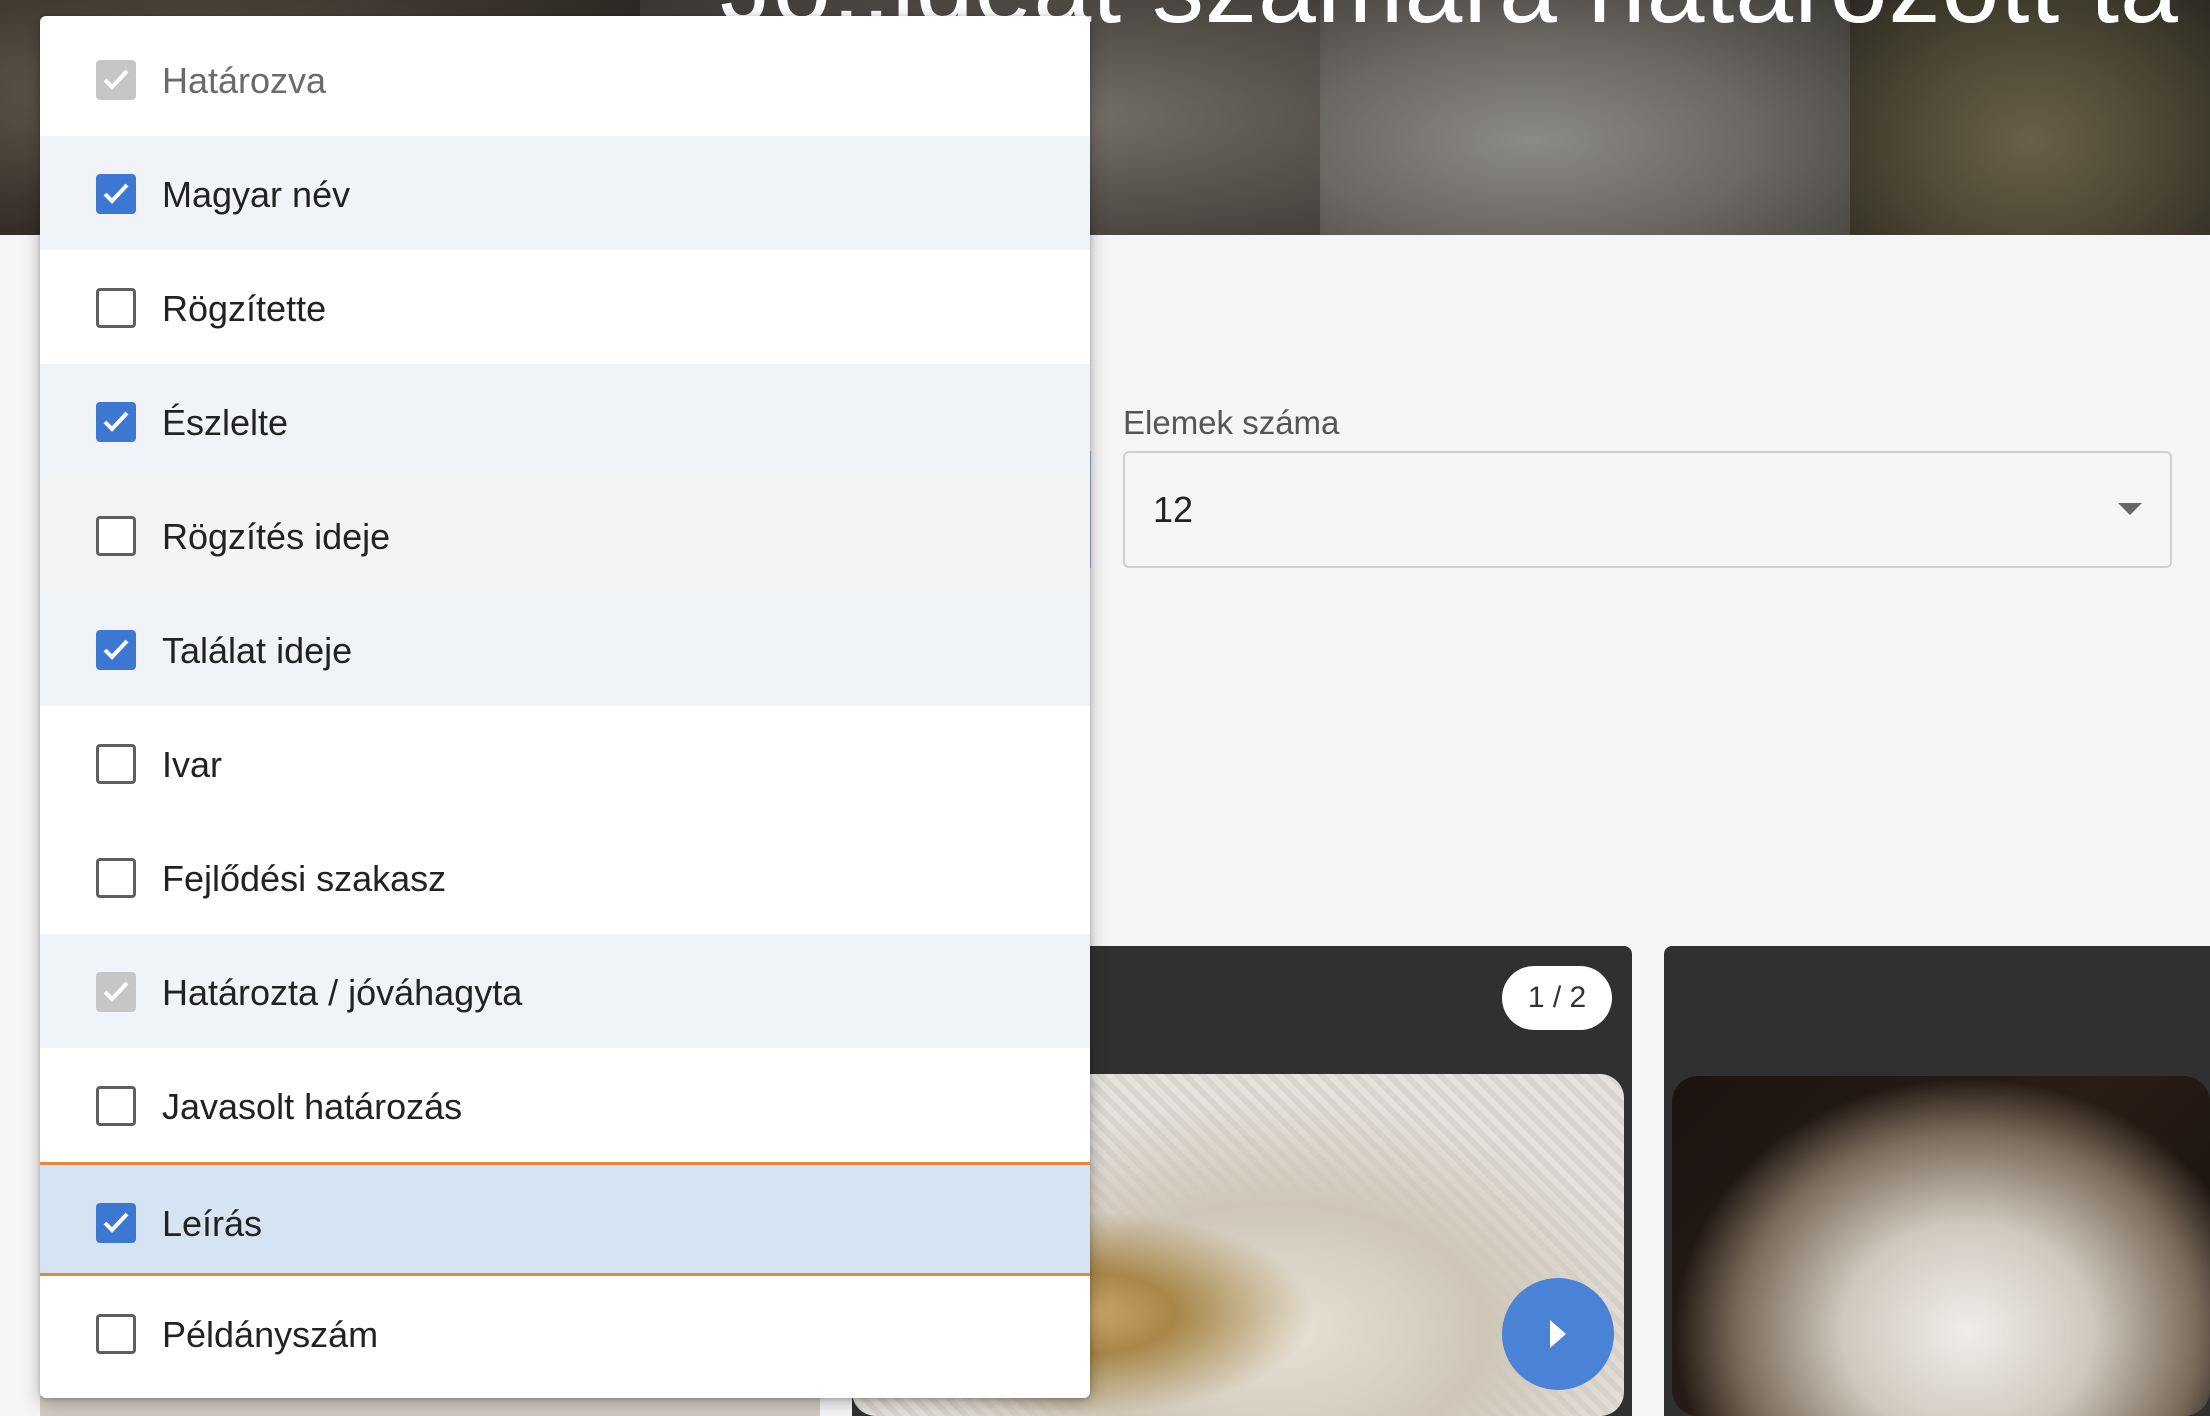  Describe the element at coordinates (565, 1219) in the screenshot. I see `column-option: Leírás` at that location.